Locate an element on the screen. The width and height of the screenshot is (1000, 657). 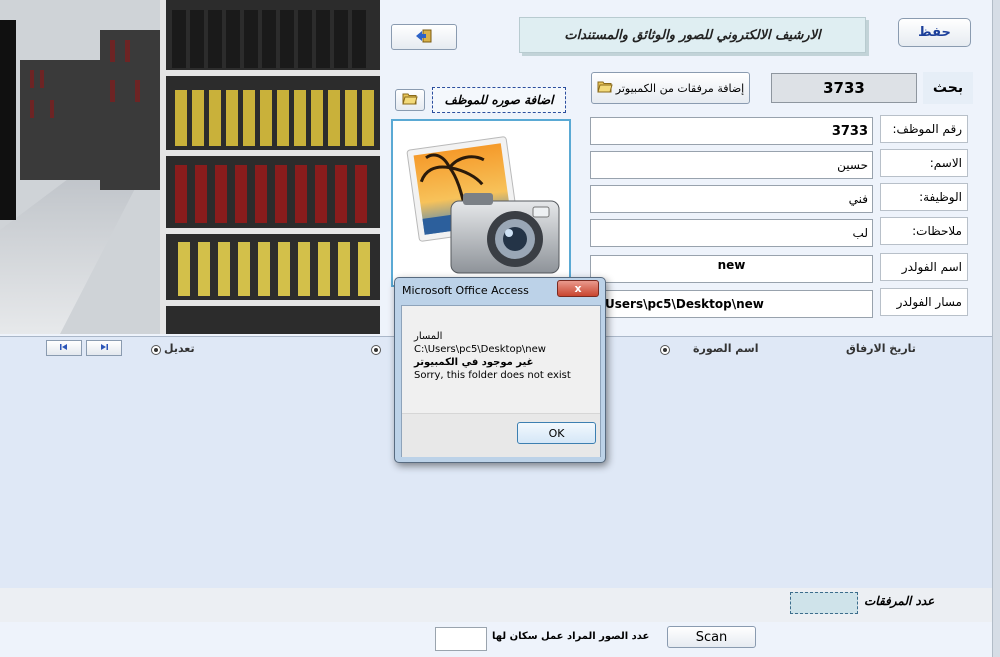
edit-column-header: تعديل is located at coordinates (179, 348).